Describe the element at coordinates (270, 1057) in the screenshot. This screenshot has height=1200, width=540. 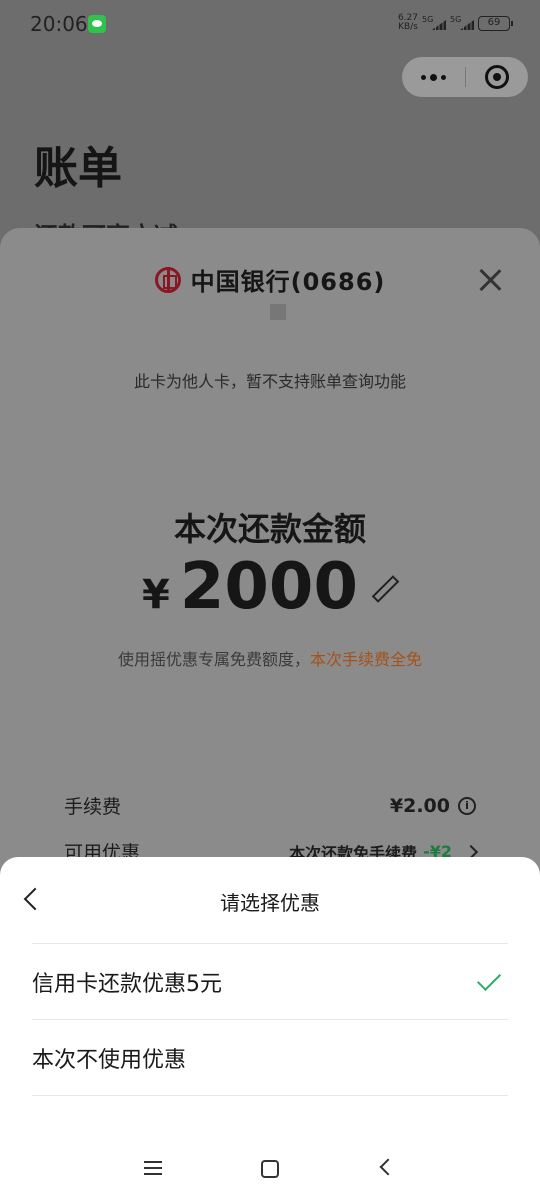
I see `discount-option-2: 本次不使用优惠` at that location.